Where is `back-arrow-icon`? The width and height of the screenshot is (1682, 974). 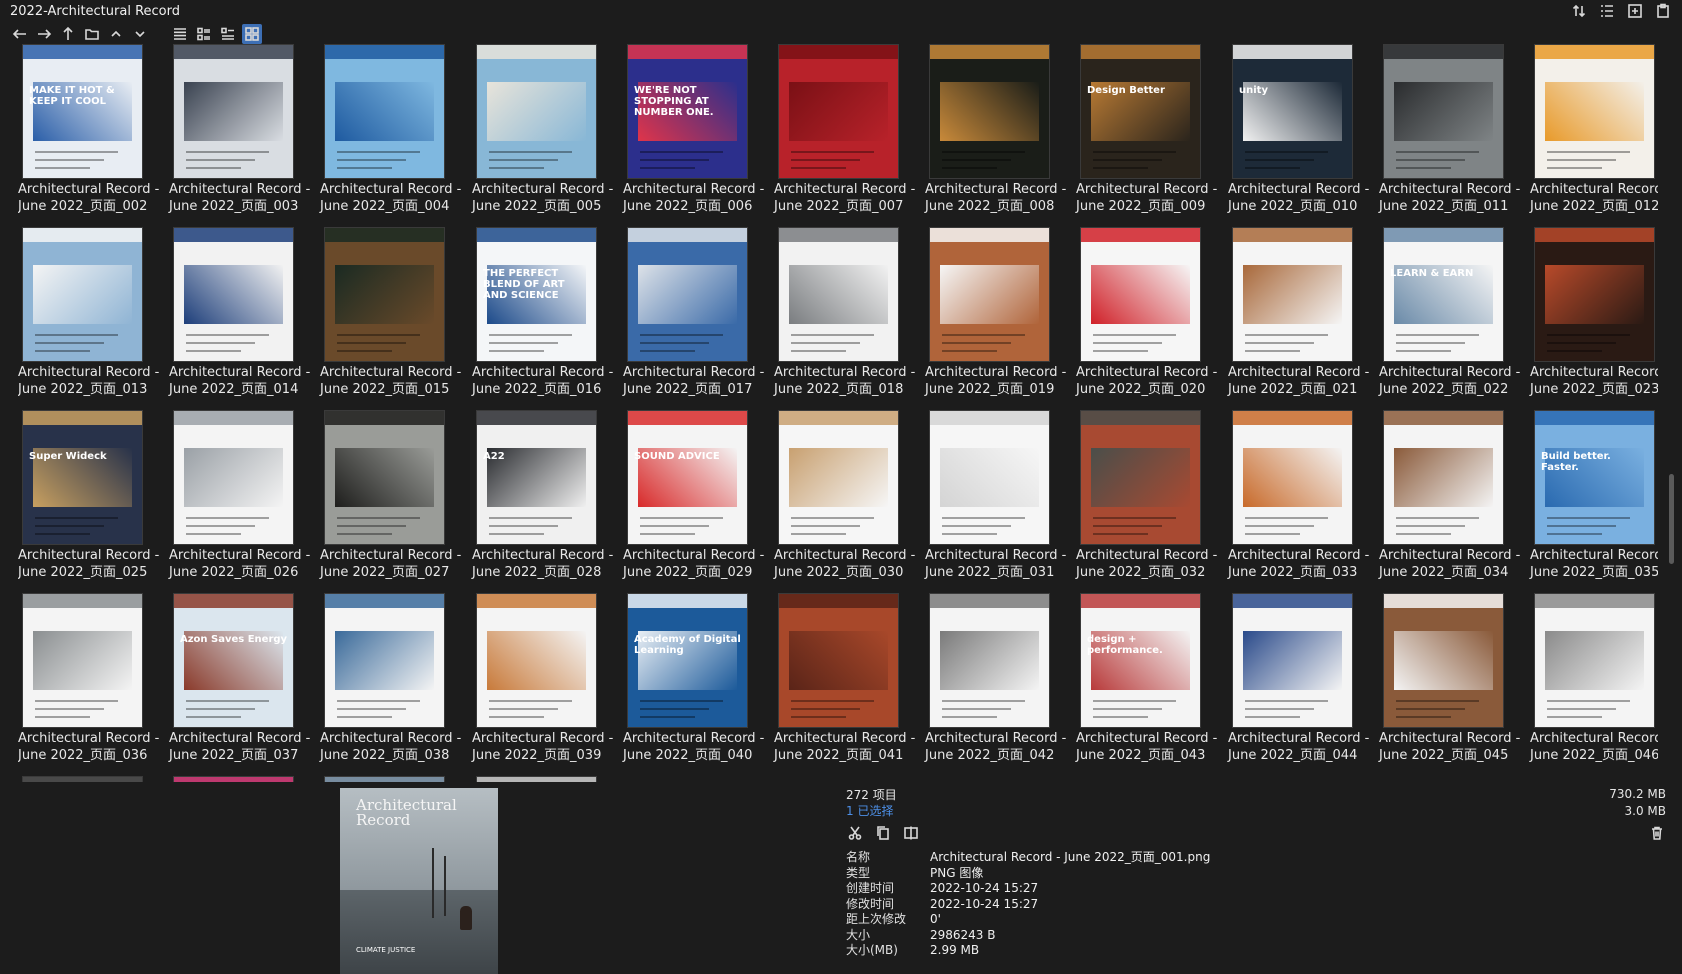
back-arrow-icon is located at coordinates (20, 34).